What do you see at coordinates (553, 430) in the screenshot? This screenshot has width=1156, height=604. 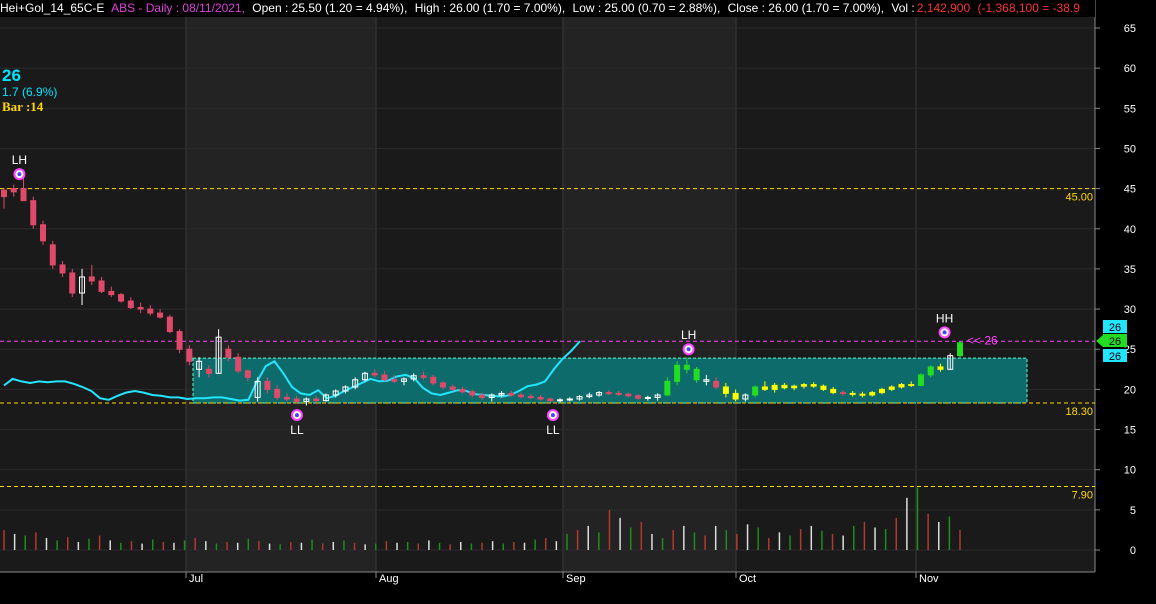 I see `pivot-label: LL` at bounding box center [553, 430].